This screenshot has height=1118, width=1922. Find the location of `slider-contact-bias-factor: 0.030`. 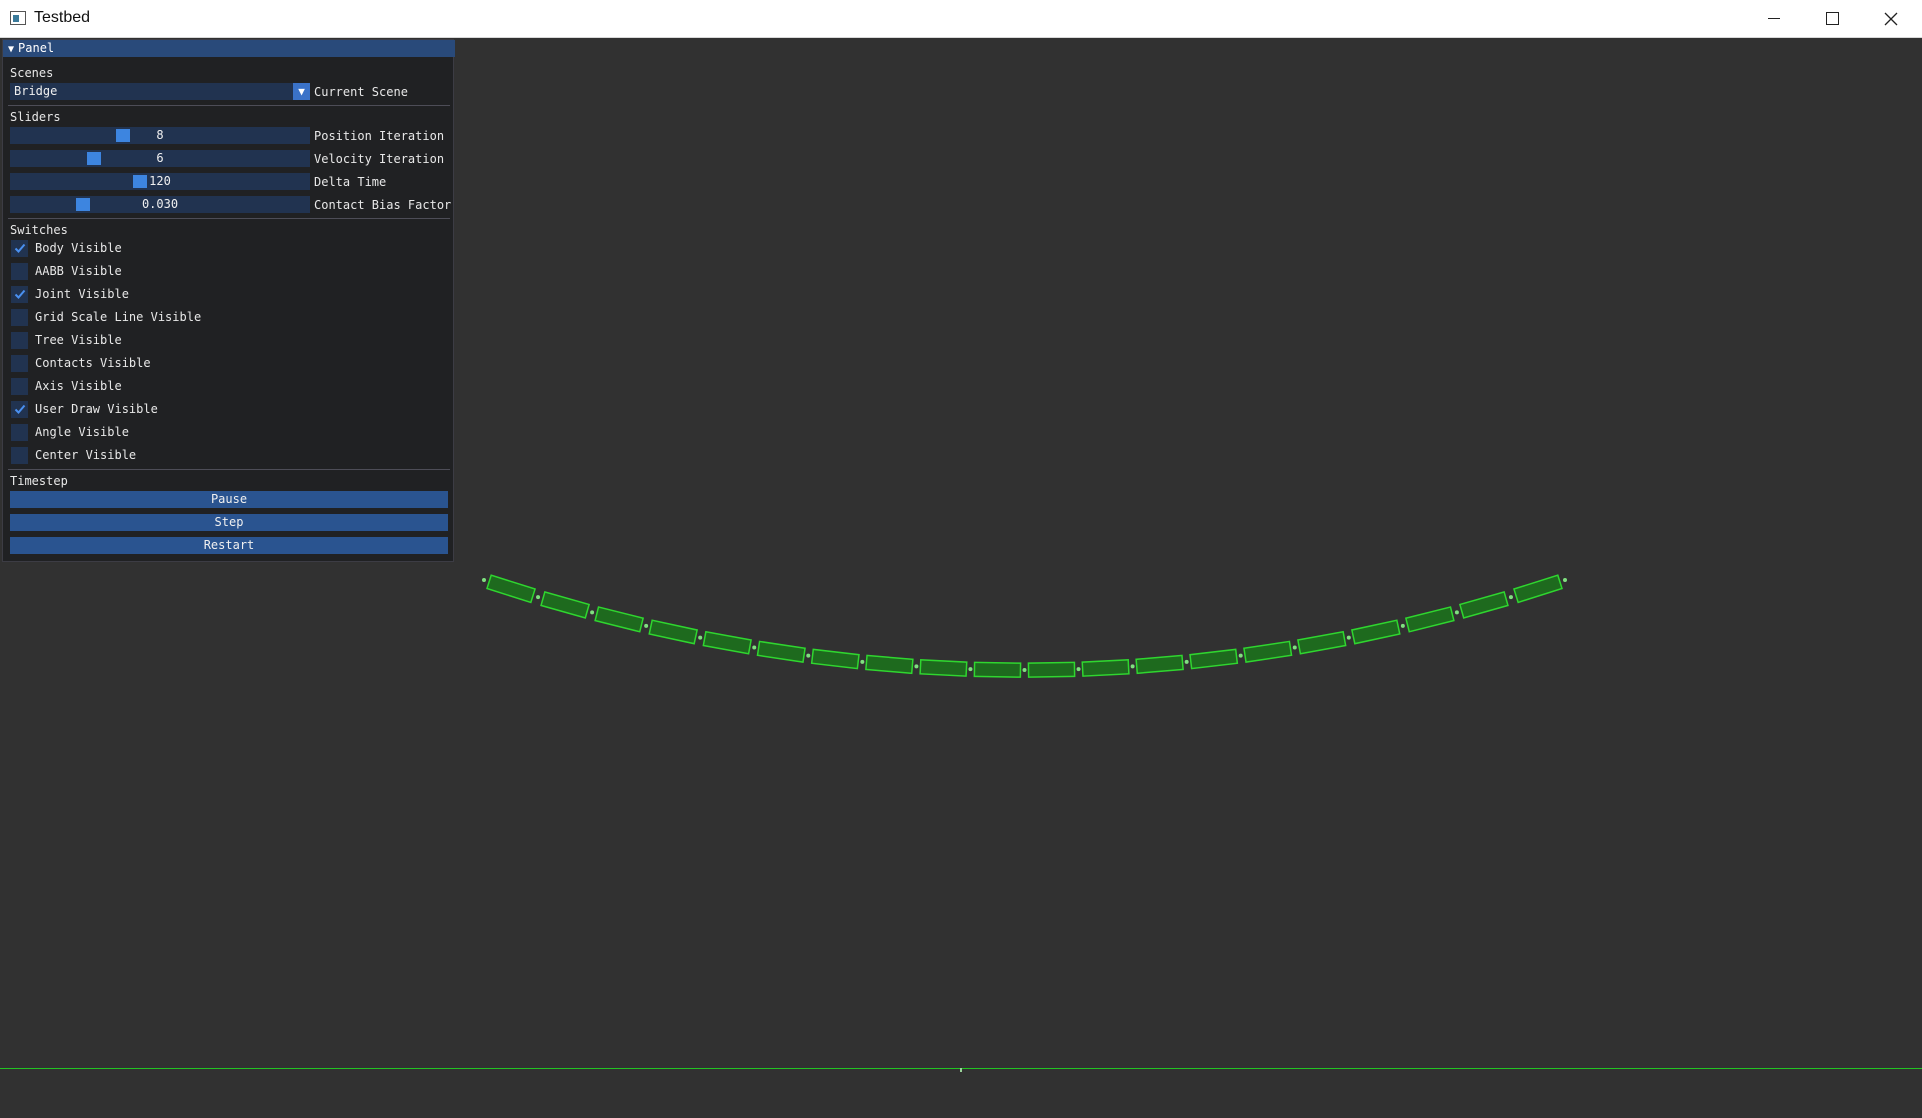

slider-contact-bias-factor: 0.030 is located at coordinates (160, 204).